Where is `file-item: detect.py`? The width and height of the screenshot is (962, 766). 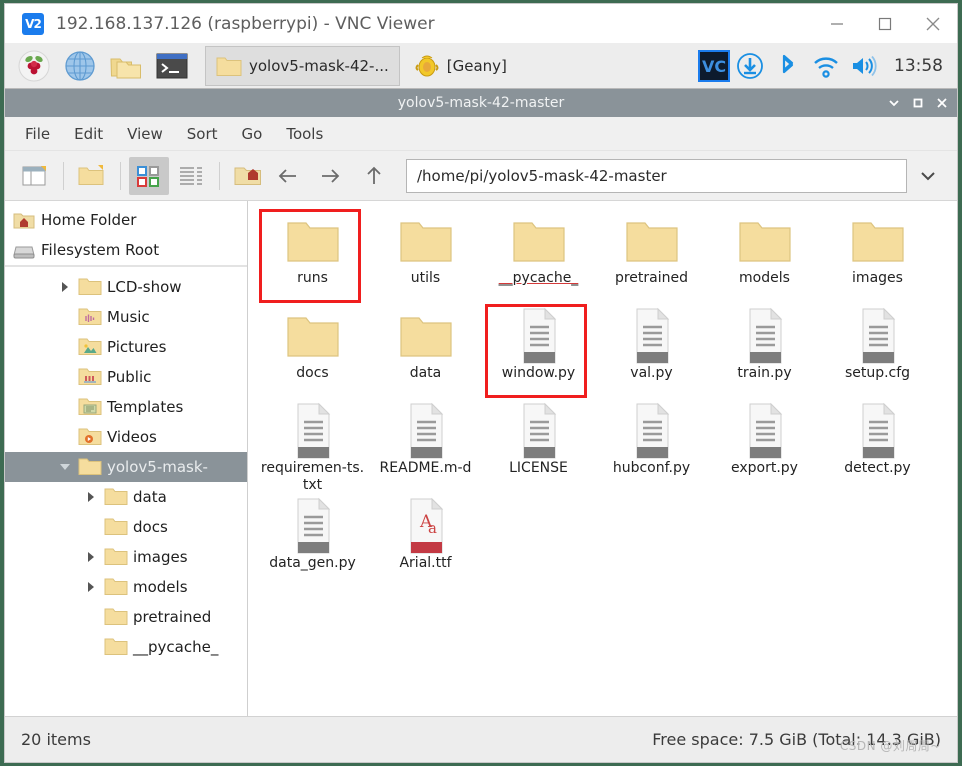 file-item: detect.py is located at coordinates (877, 446).